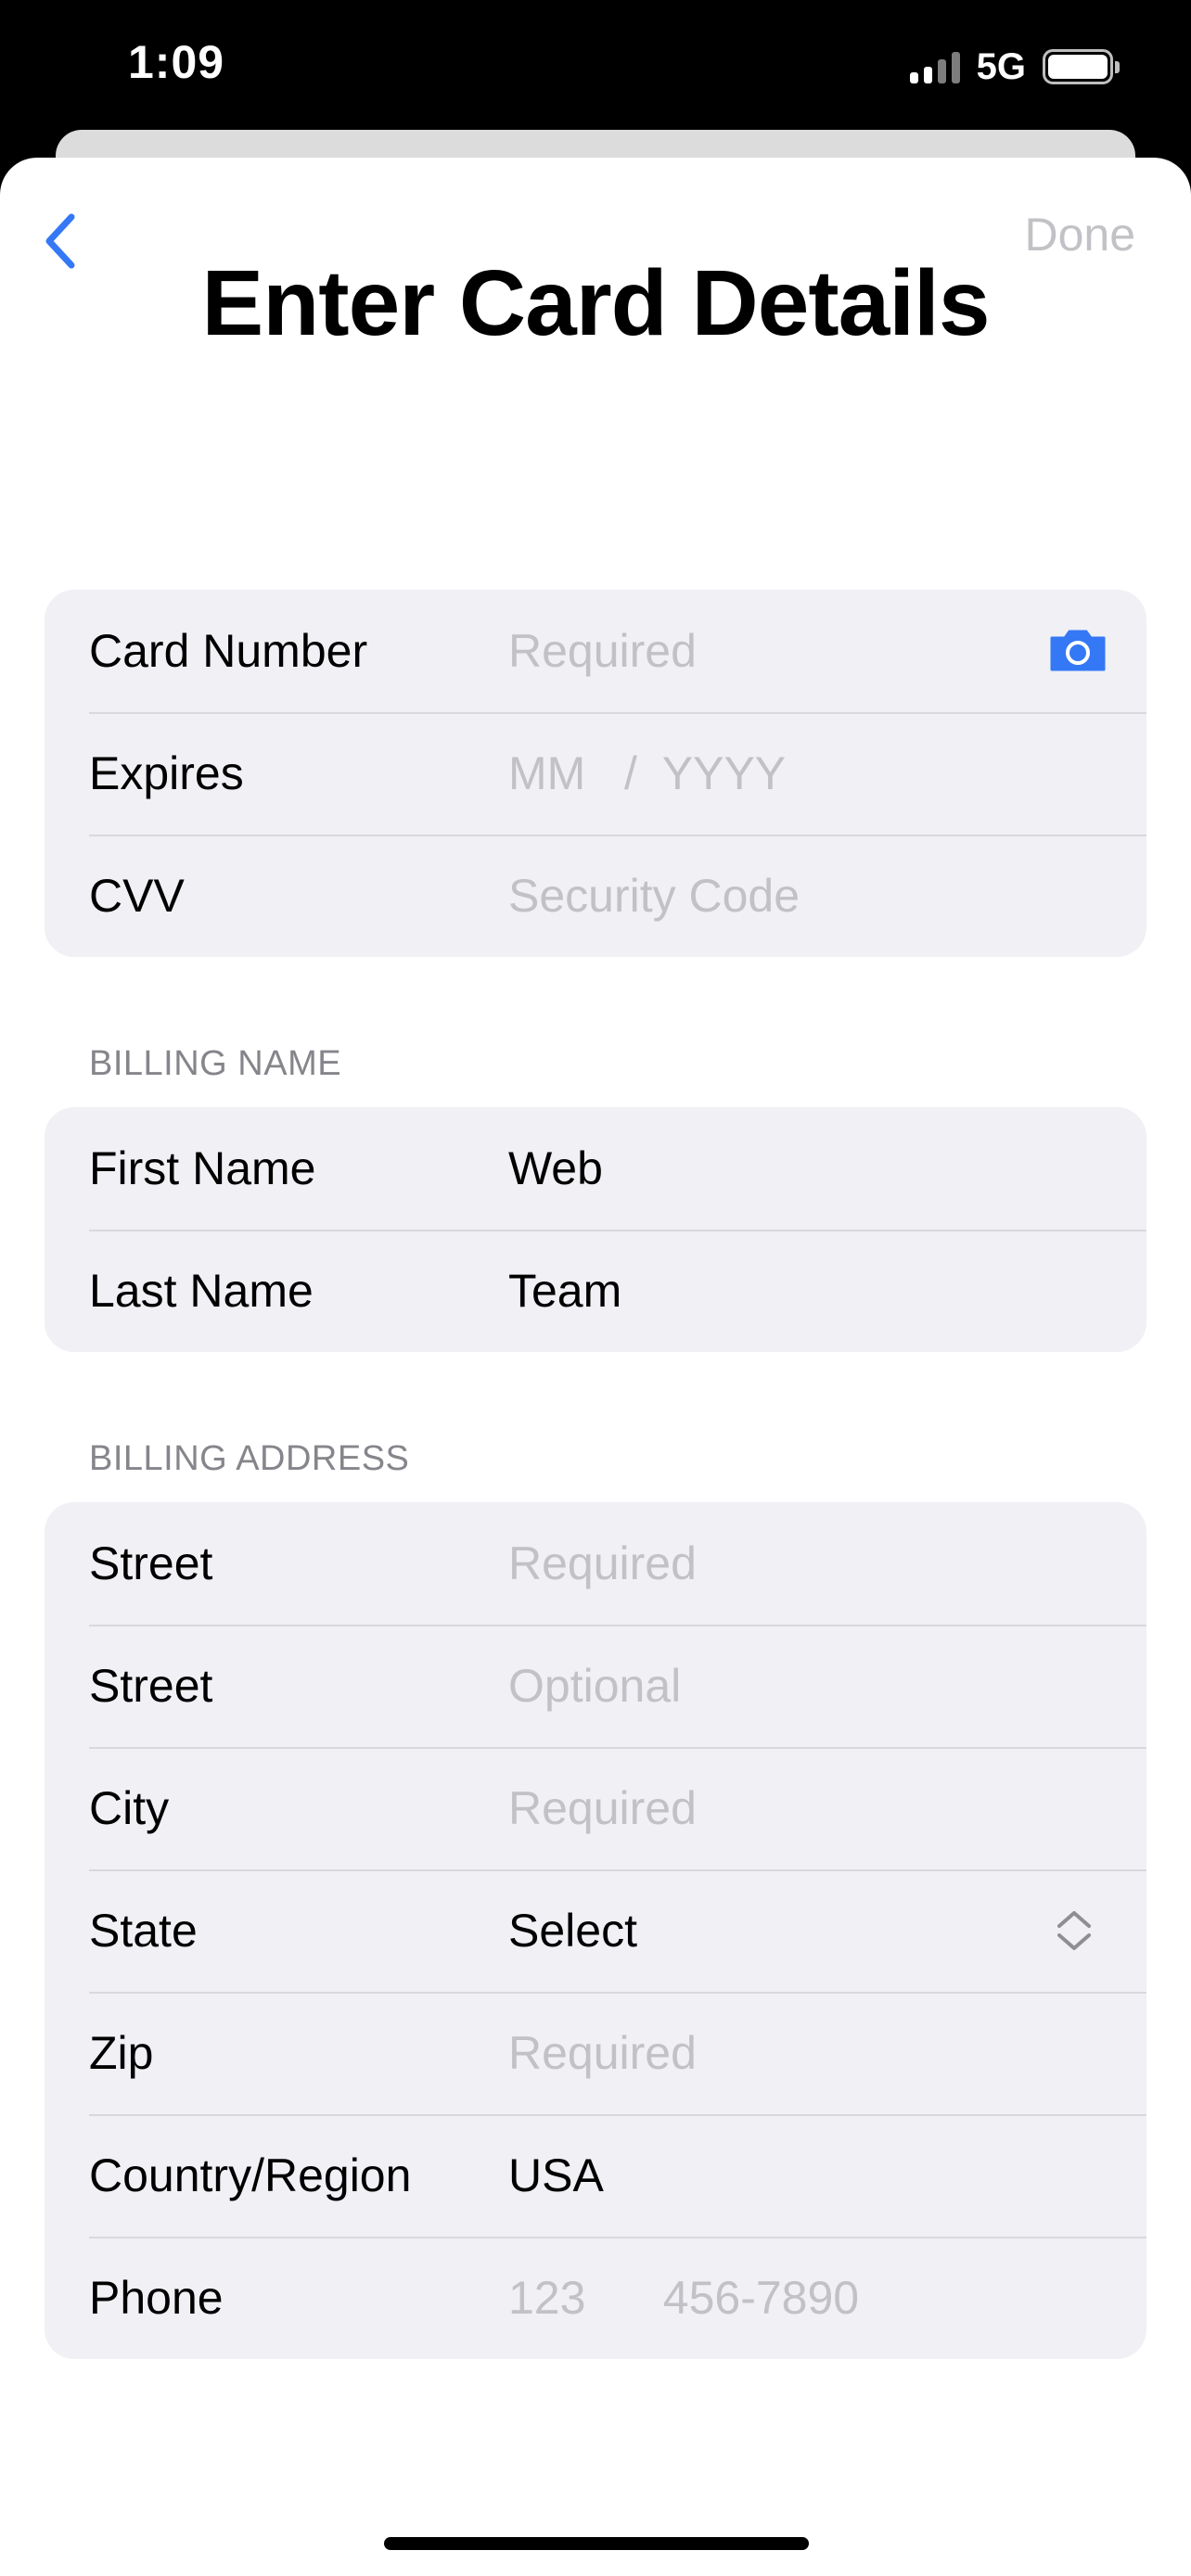  I want to click on street-2-row: Street Optional, so click(595, 1686).